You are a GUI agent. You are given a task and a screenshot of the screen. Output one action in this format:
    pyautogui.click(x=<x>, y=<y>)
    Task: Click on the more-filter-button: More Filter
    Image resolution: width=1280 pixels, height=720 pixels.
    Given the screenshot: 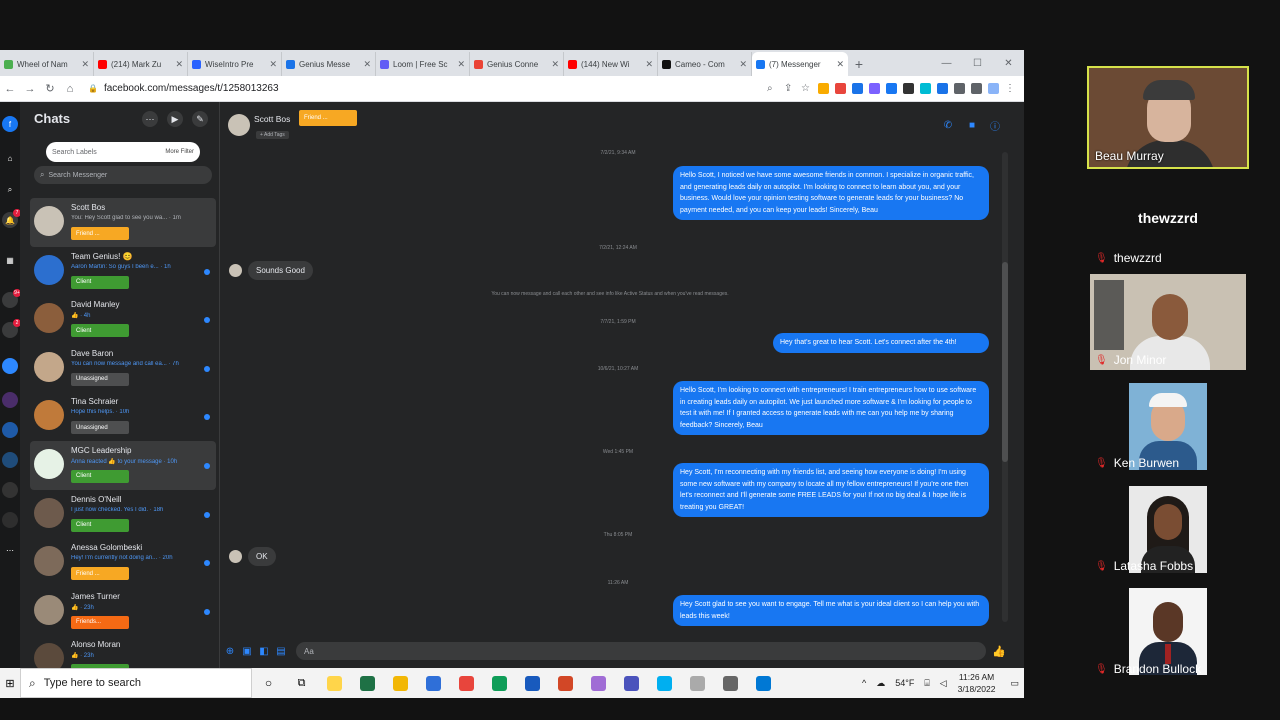 What is the action you would take?
    pyautogui.click(x=179, y=152)
    